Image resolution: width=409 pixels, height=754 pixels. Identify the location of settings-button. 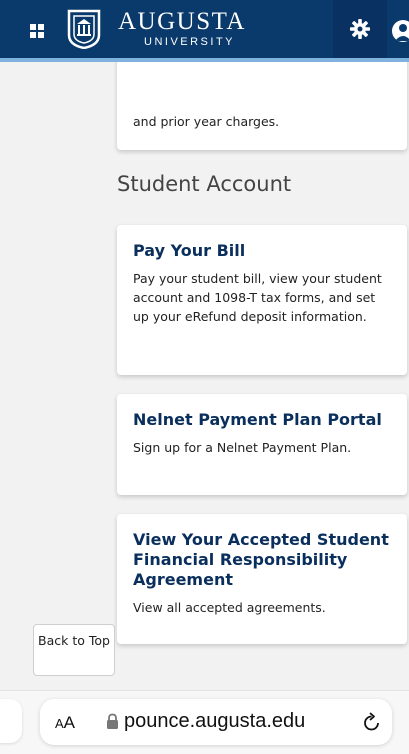
(360, 29).